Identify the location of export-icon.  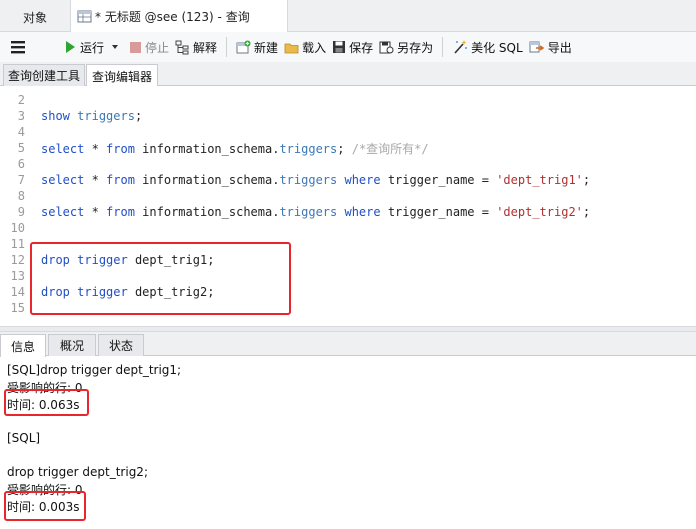
(537, 47).